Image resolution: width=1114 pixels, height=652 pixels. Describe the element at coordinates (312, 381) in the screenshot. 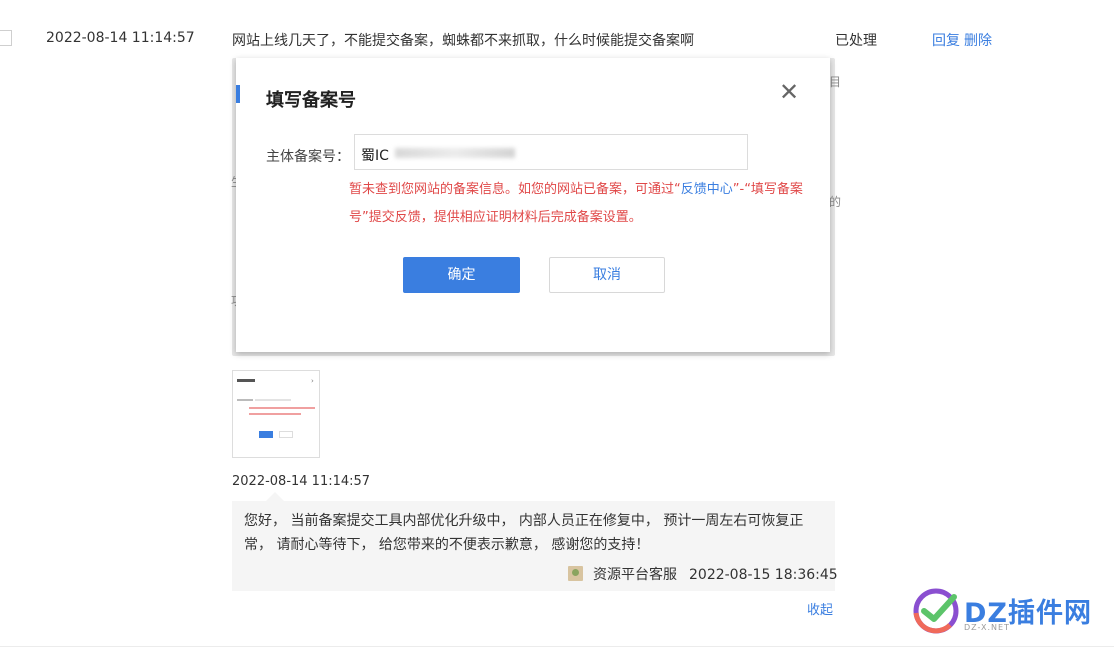

I see `thumbnail-close-icon: ›` at that location.